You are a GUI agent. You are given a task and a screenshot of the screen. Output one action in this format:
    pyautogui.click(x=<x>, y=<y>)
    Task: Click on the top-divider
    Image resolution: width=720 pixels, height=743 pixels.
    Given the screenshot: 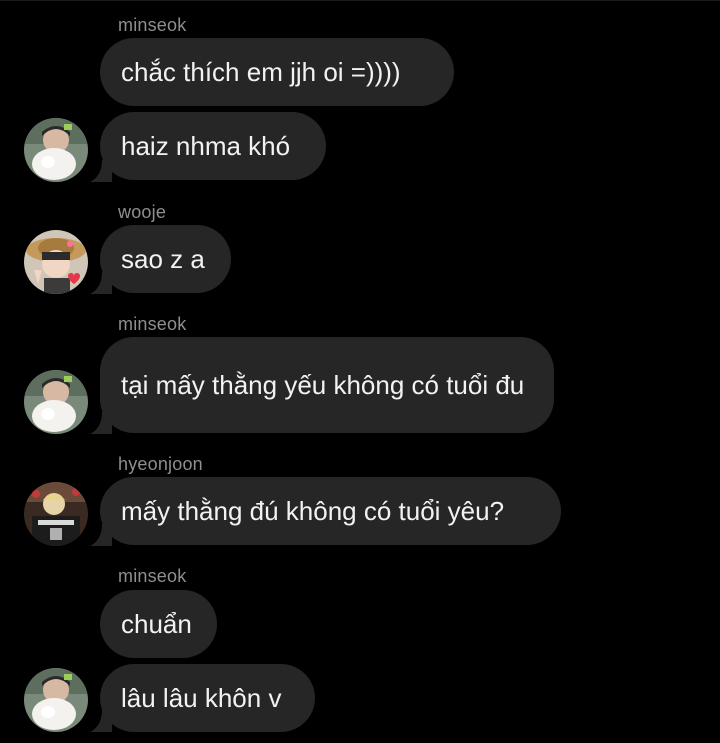 What is the action you would take?
    pyautogui.click(x=360, y=0)
    